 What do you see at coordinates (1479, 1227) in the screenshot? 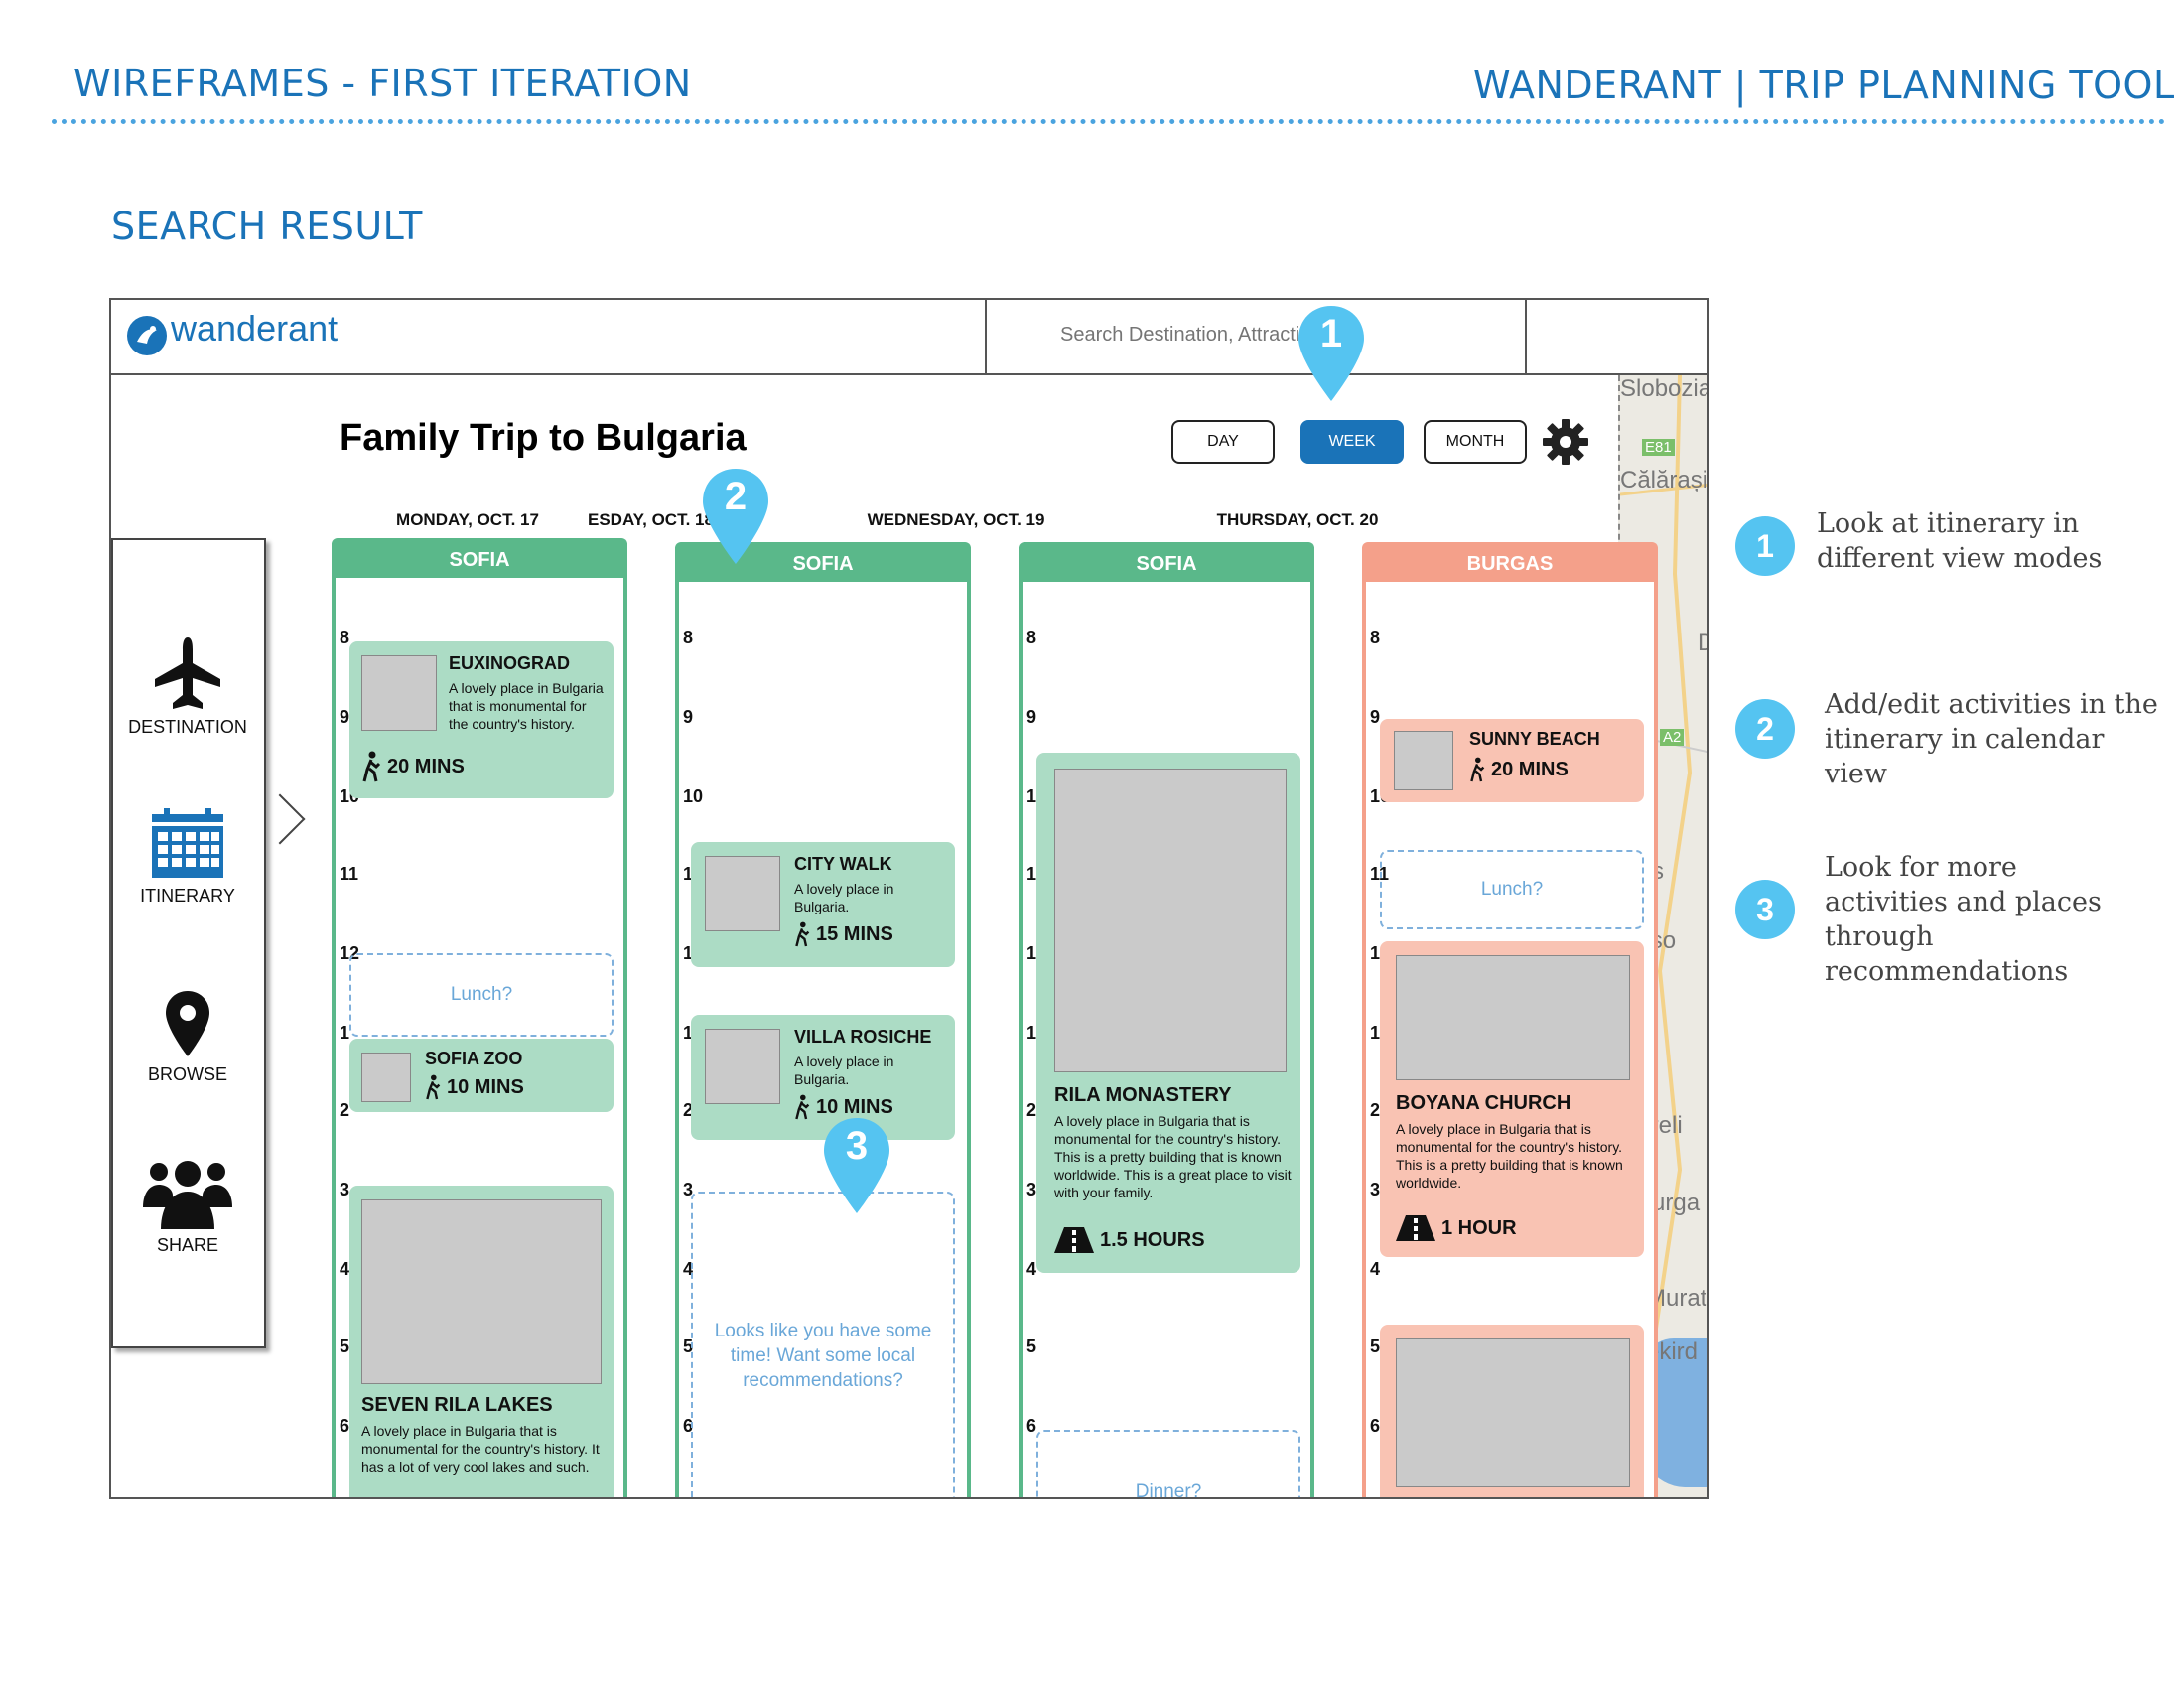
I see `duration-text: 1 HOUR` at bounding box center [1479, 1227].